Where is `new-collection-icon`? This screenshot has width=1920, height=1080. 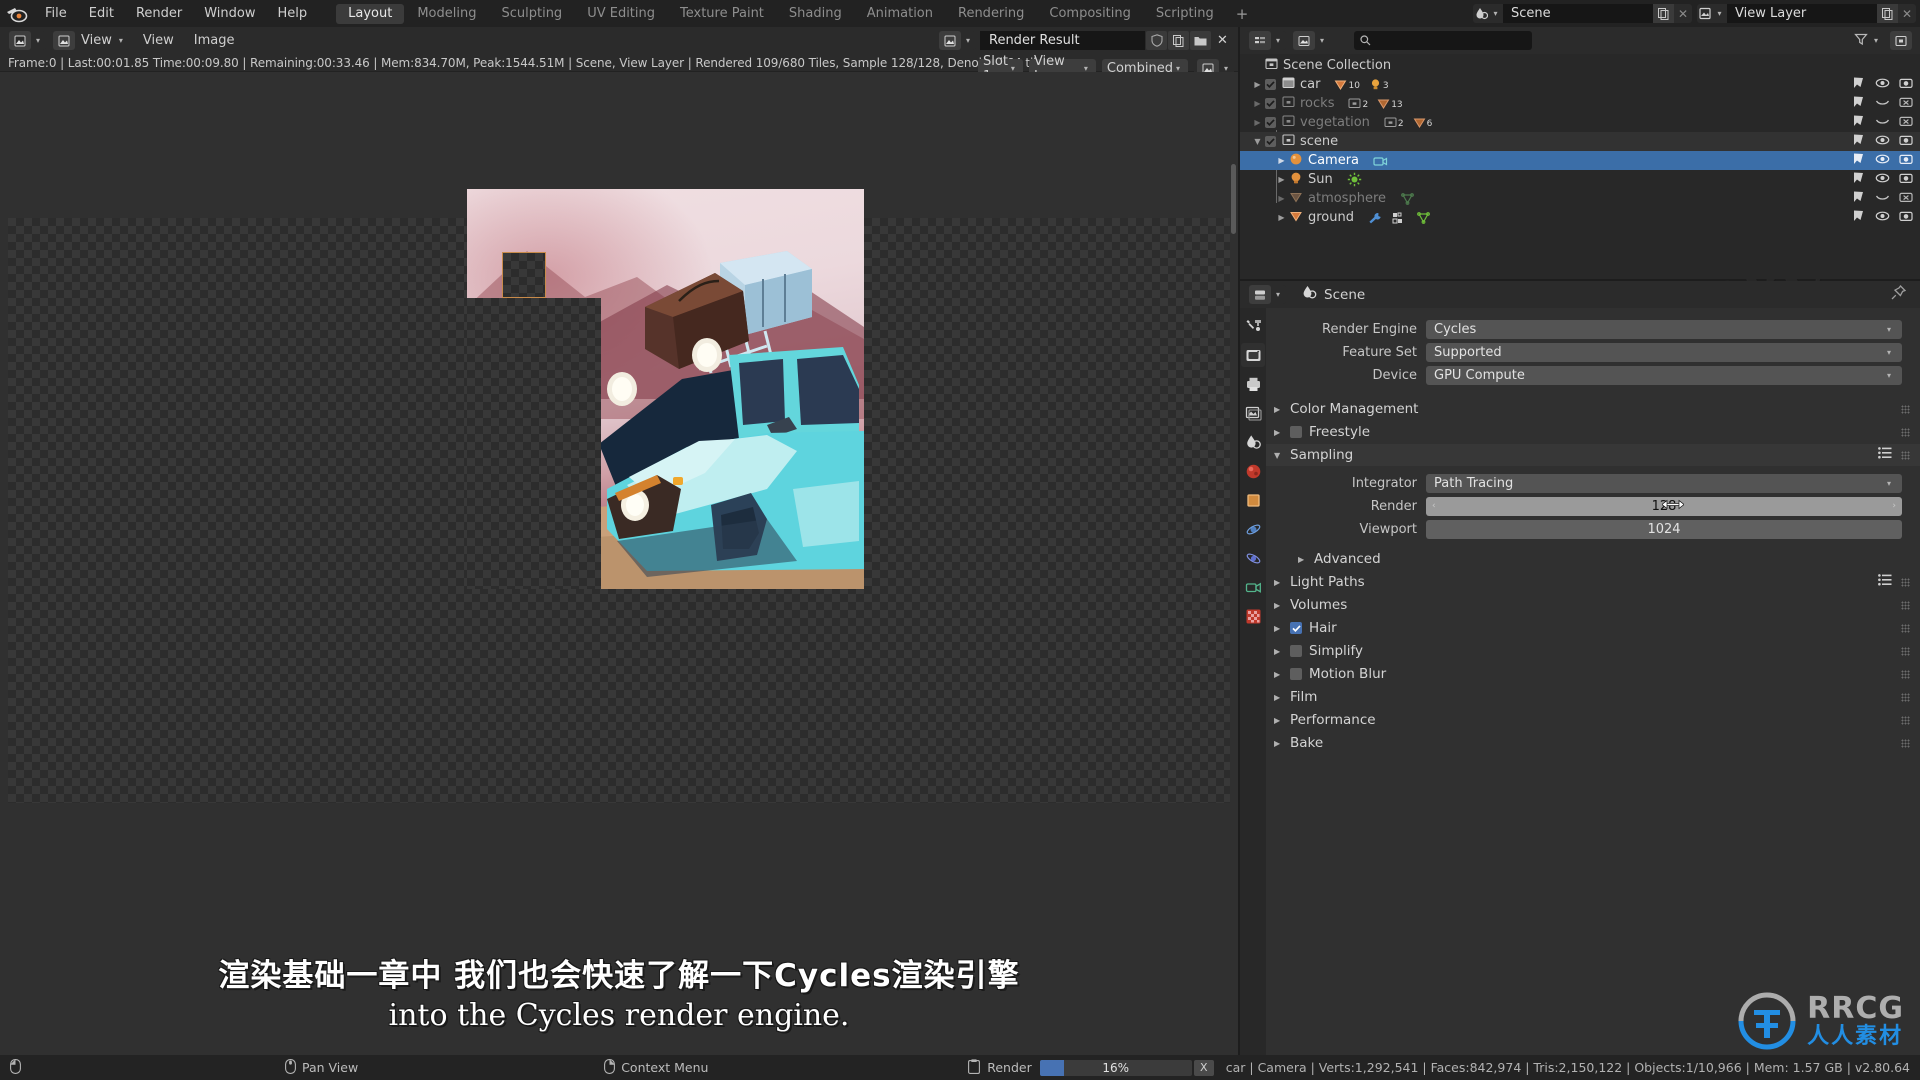
new-collection-icon is located at coordinates (1901, 40).